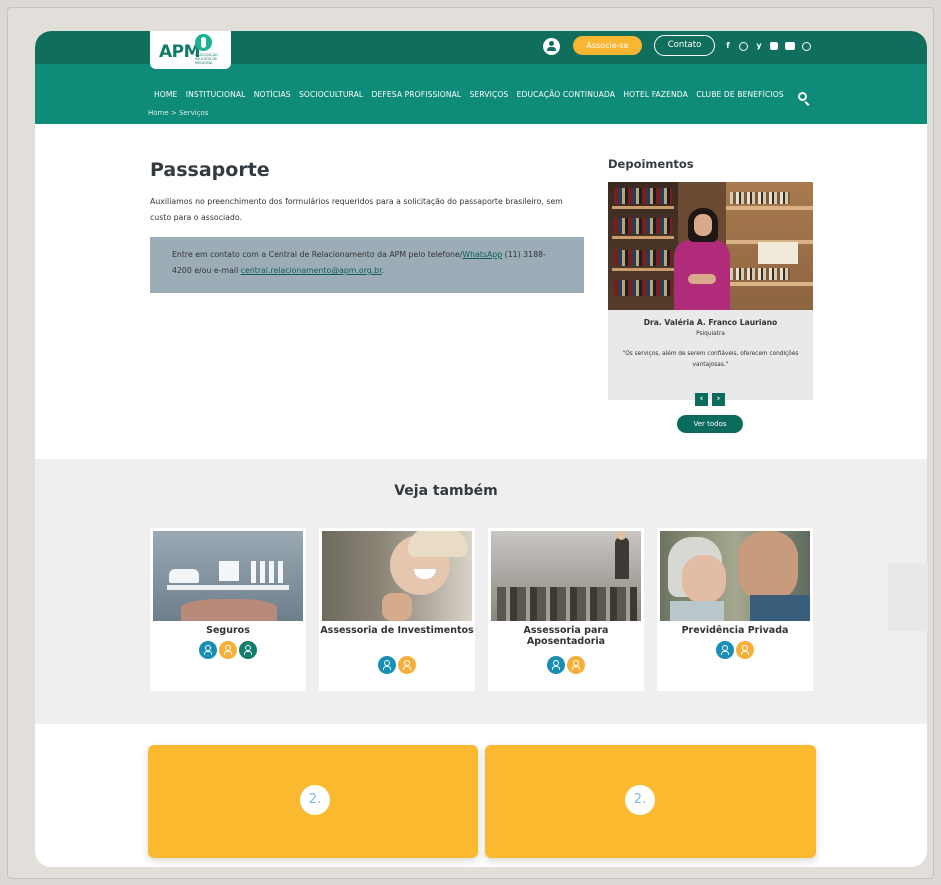 This screenshot has width=941, height=885. Describe the element at coordinates (710, 424) in the screenshot. I see `ver-todos-button: Ver todos` at that location.